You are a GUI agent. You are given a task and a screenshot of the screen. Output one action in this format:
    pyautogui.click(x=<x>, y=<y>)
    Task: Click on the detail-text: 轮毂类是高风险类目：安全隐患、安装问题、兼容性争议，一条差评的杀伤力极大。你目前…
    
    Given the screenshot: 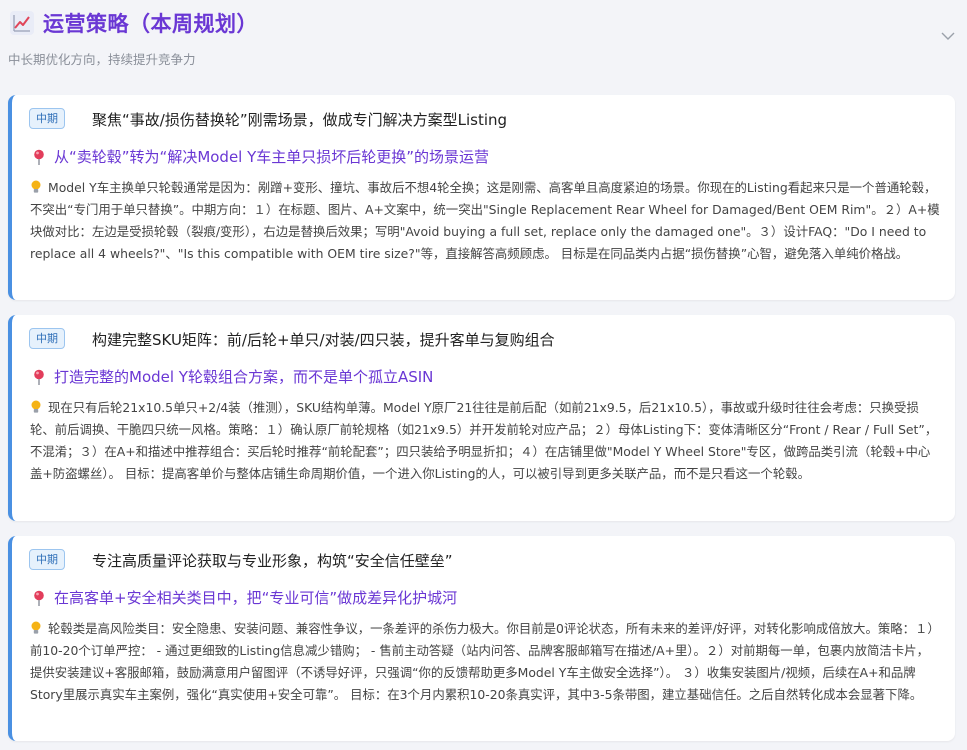 What is the action you would take?
    pyautogui.click(x=485, y=661)
    